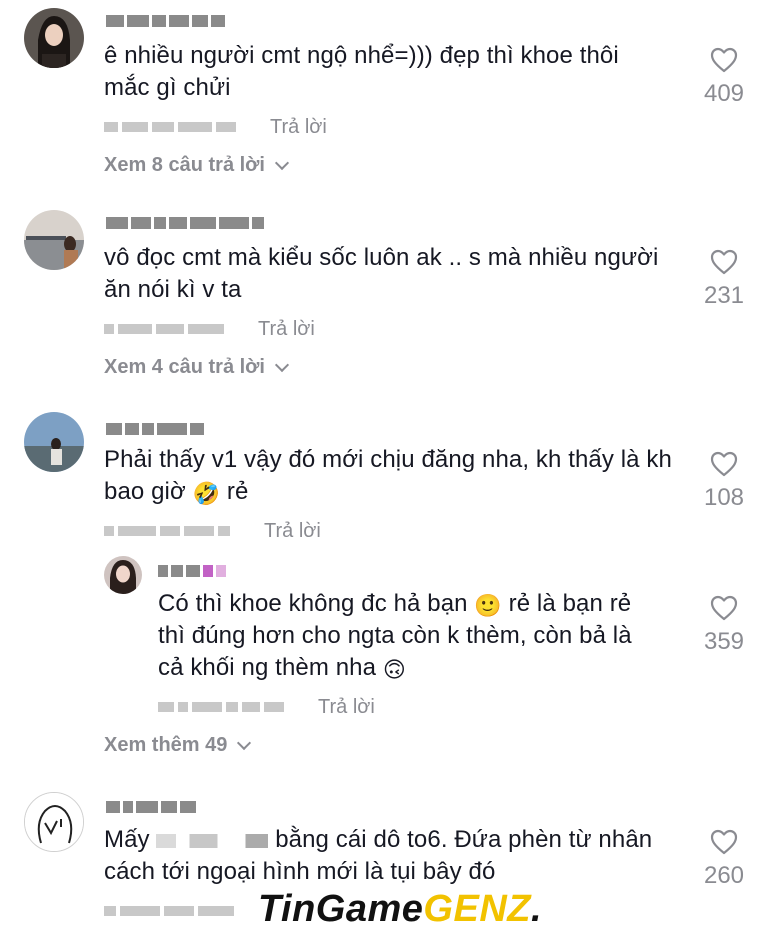 Image resolution: width=783 pixels, height=940 pixels. Describe the element at coordinates (166, 745) in the screenshot. I see `view-more-label: Xem thêm 49` at that location.